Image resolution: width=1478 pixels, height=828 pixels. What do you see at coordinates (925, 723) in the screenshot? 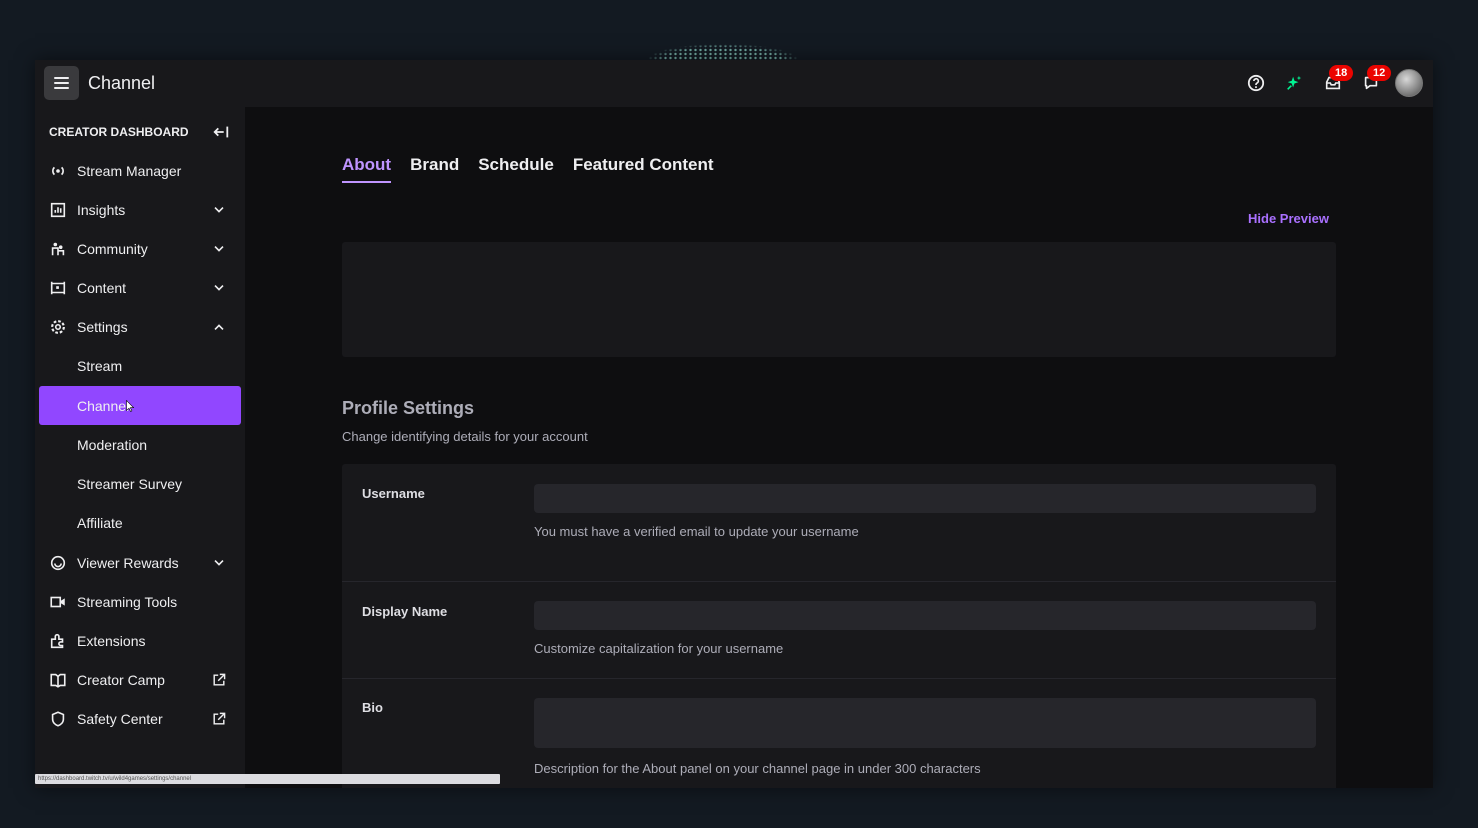
I see `bio-textarea` at bounding box center [925, 723].